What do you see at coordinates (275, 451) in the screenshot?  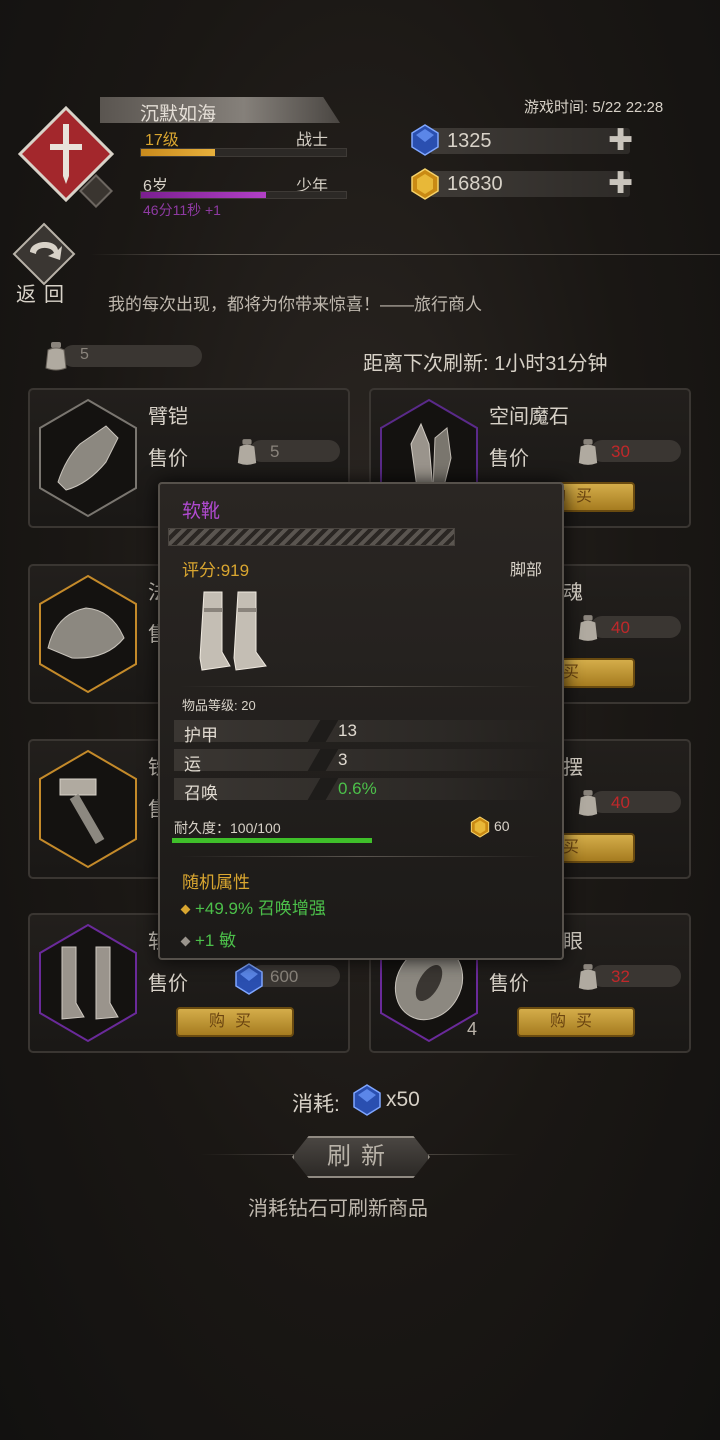 I see `item-price: 5` at bounding box center [275, 451].